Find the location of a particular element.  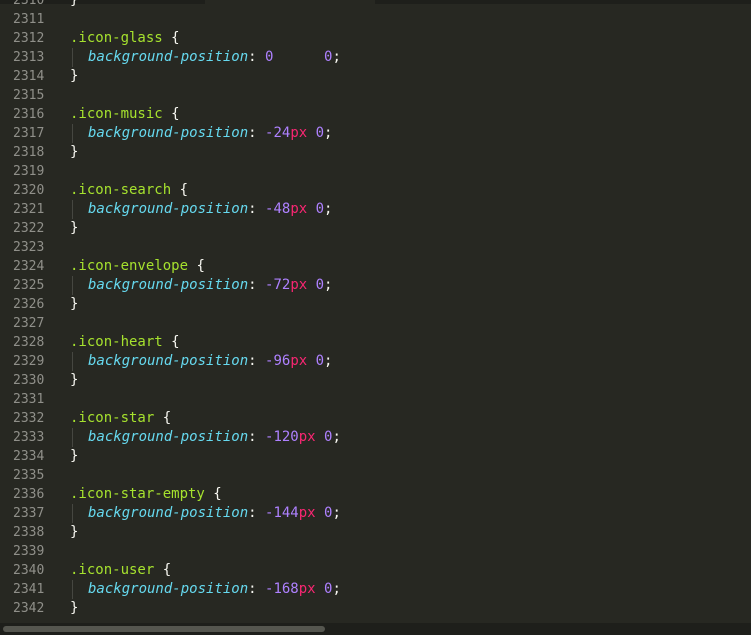

code-line: 2318} is located at coordinates (375, 152).